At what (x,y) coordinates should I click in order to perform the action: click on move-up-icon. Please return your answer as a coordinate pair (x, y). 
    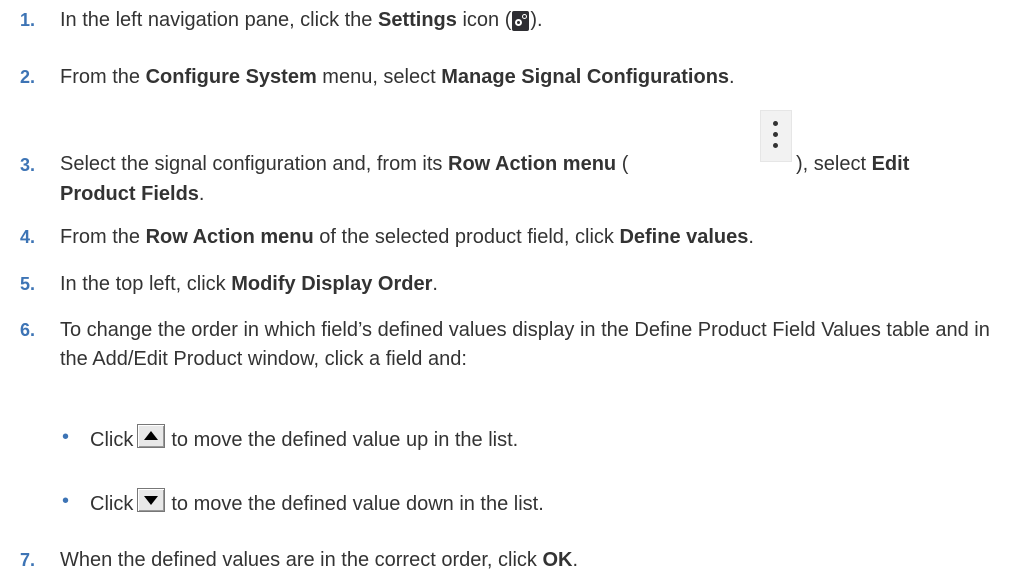
    Looking at the image, I should click on (151, 436).